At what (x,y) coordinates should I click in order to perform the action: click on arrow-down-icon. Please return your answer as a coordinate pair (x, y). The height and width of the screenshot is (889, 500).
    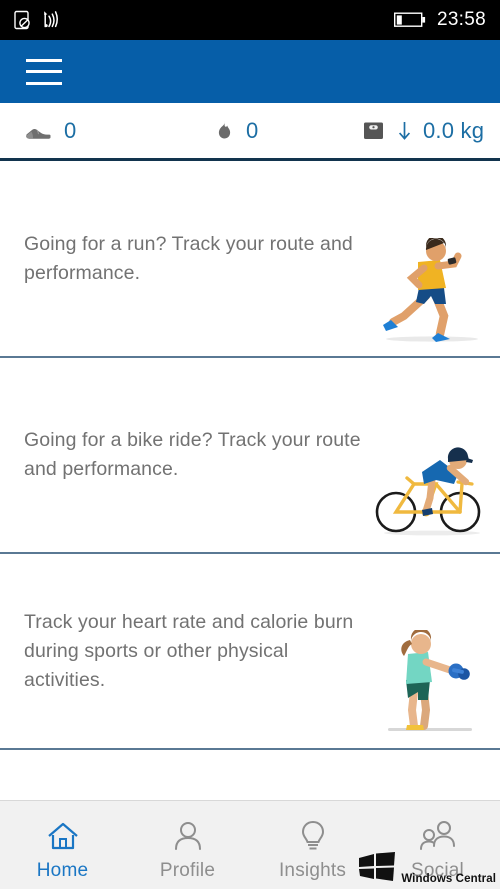
    Looking at the image, I should click on (404, 130).